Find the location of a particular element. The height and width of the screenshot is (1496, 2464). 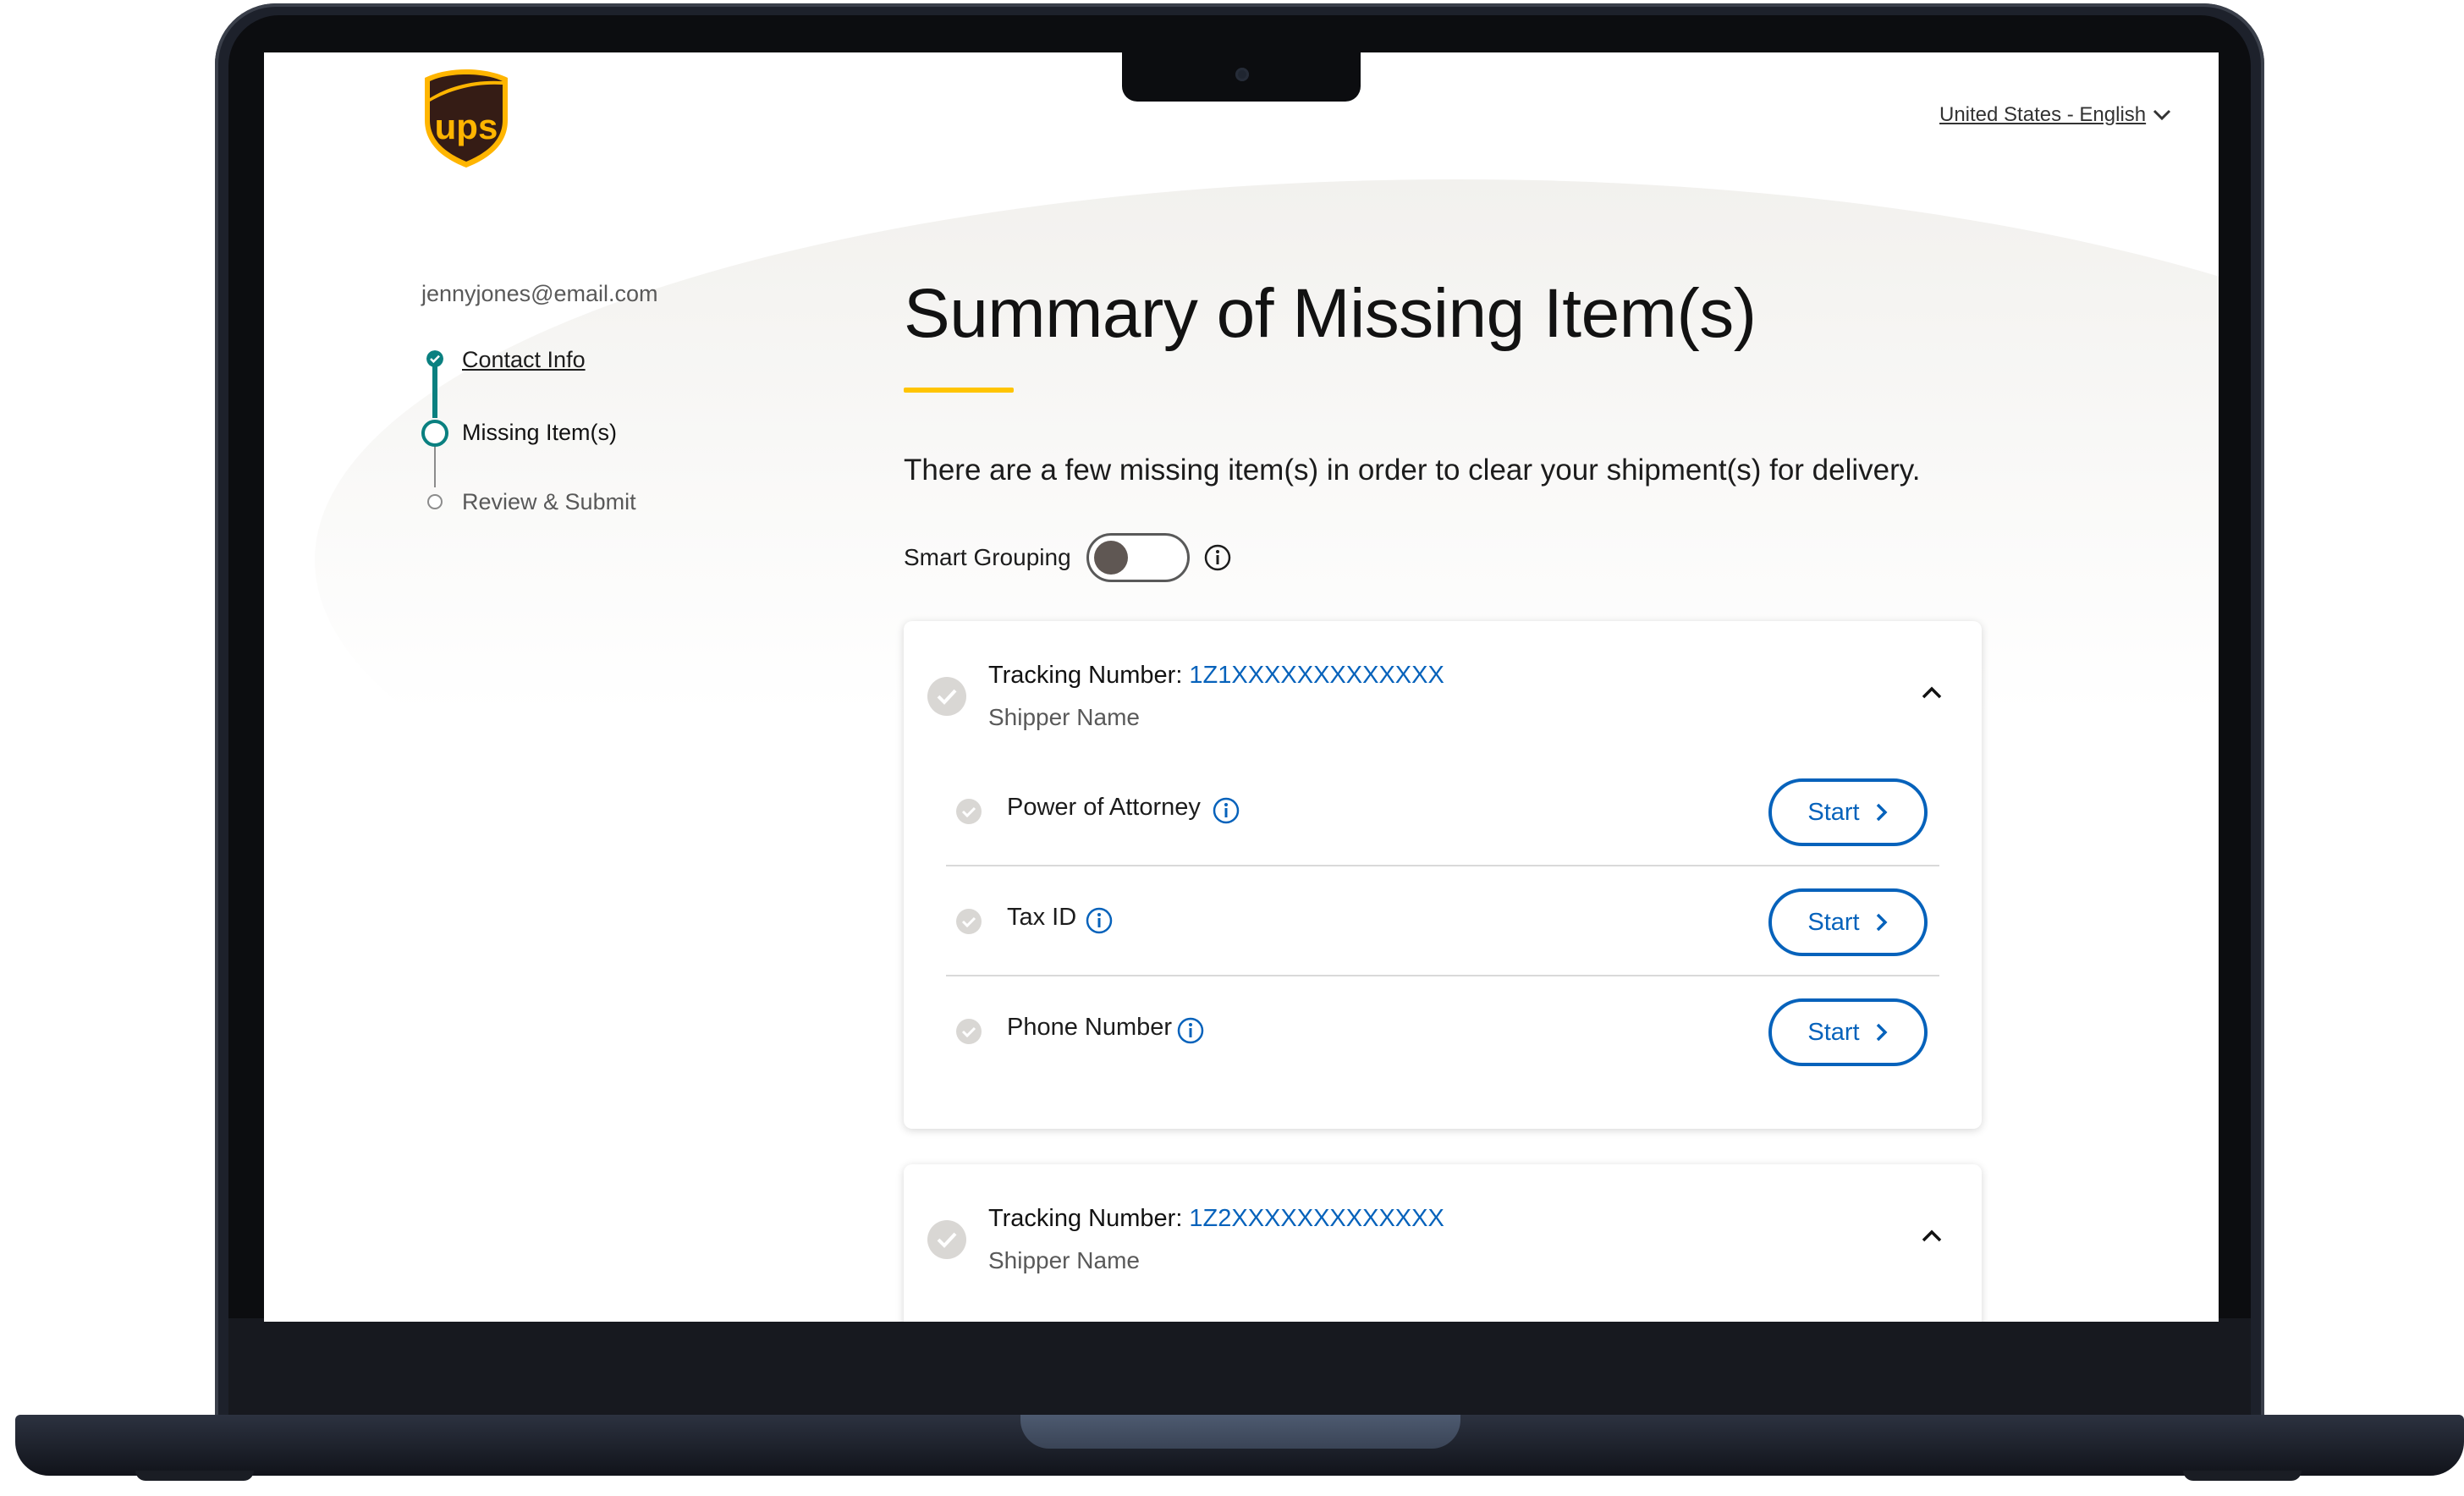

user-email: jennyjones@email.com is located at coordinates (539, 293).